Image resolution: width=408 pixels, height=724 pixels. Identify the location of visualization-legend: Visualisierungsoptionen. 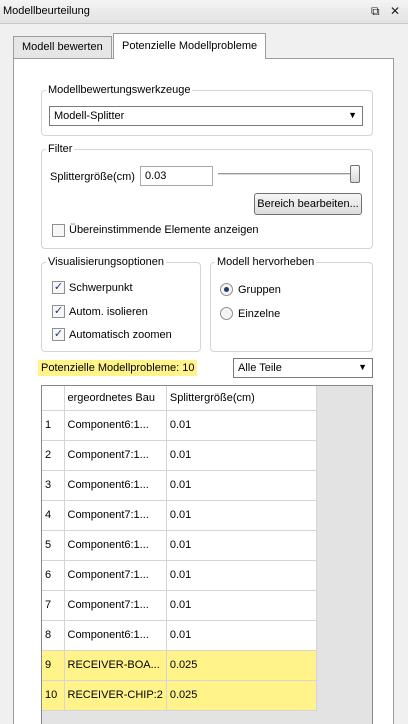
(106, 262).